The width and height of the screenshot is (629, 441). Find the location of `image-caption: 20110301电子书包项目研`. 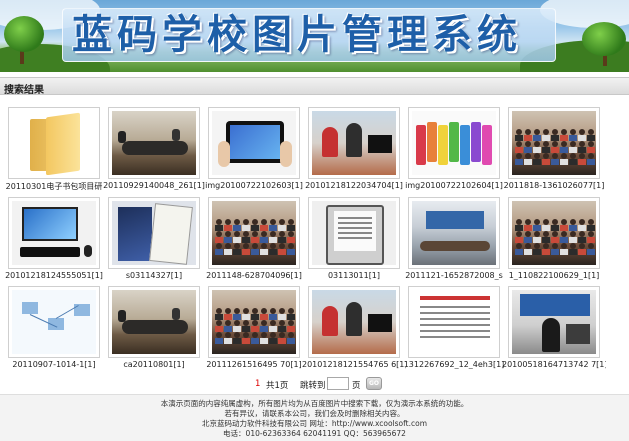

image-caption: 20110301电子书包项目研 is located at coordinates (54, 186).